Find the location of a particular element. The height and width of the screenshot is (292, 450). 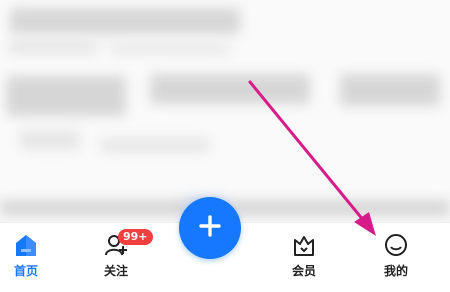

tab-vip-label: 会员 is located at coordinates (303, 271).